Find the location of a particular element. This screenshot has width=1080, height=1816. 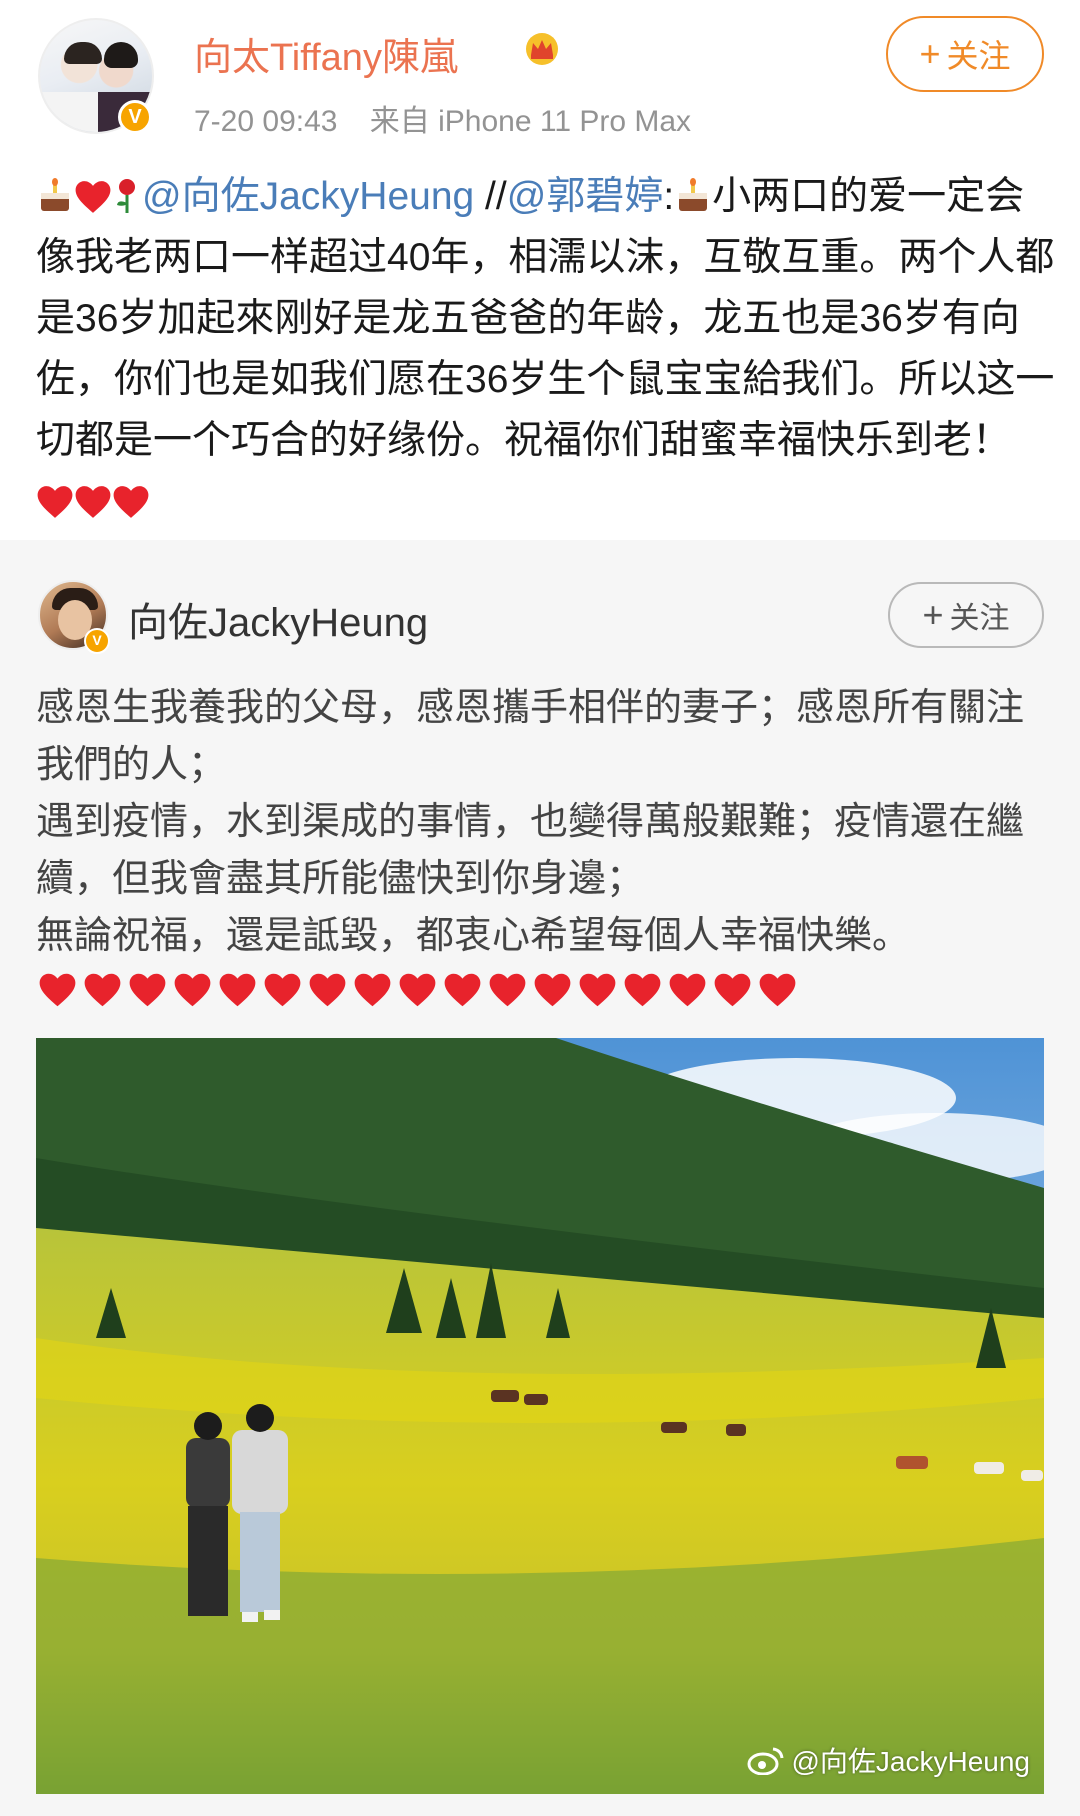

repost-username: 向佐JackyHeung is located at coordinates (278, 619).